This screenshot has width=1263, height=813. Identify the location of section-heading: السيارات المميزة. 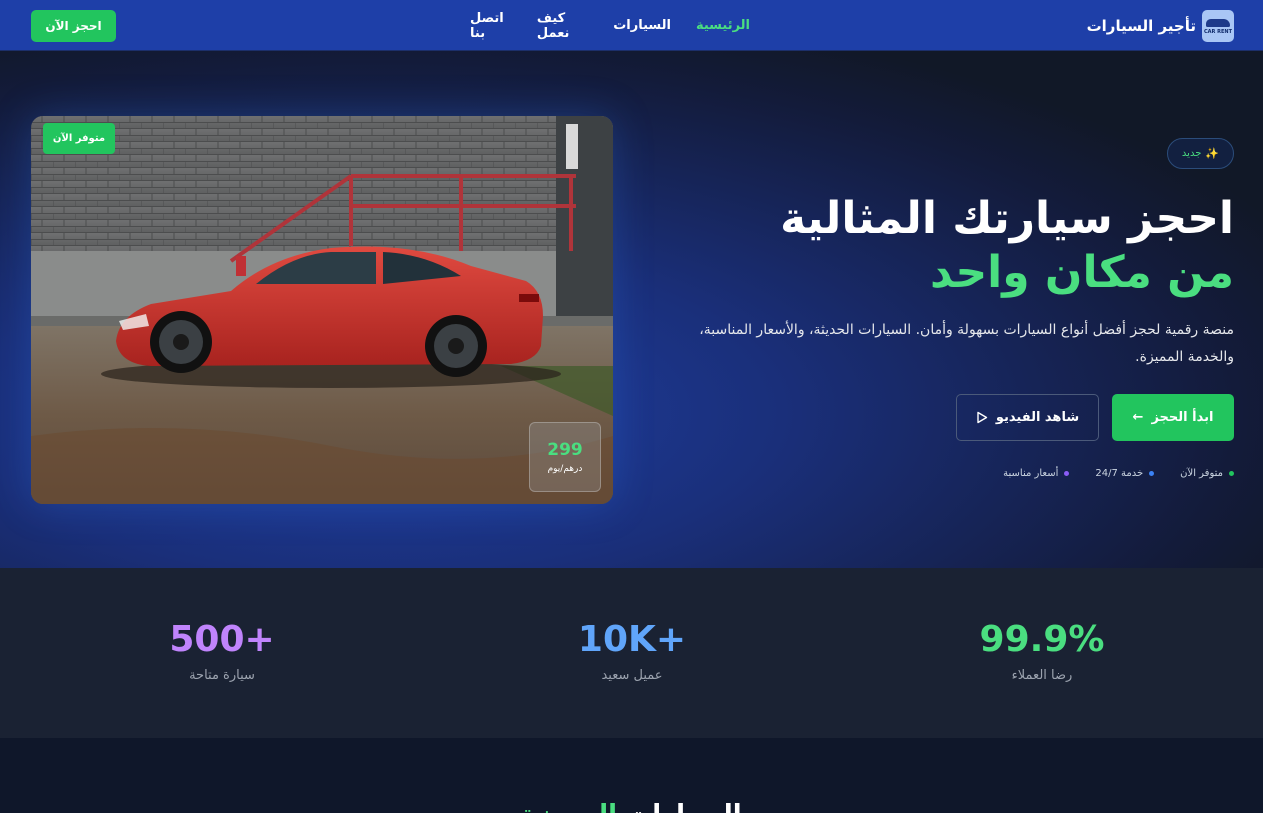
(631, 806).